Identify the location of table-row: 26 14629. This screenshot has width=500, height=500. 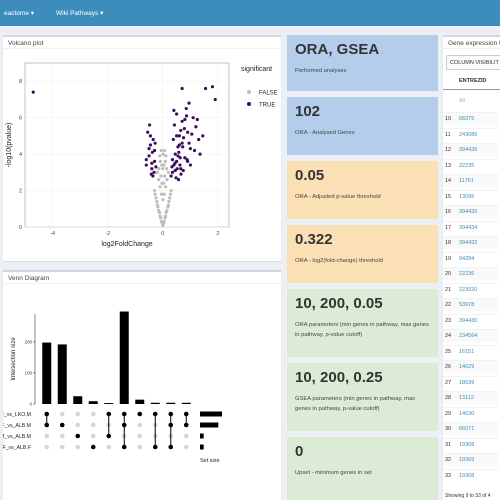
(470, 366).